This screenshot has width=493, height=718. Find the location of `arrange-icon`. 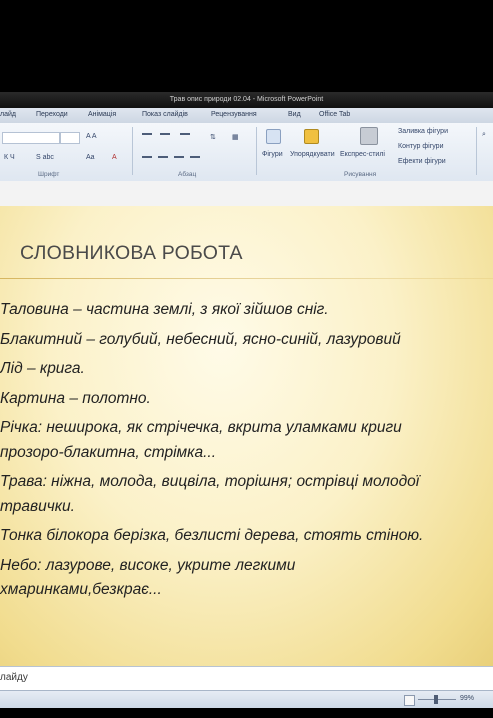

arrange-icon is located at coordinates (311, 136).